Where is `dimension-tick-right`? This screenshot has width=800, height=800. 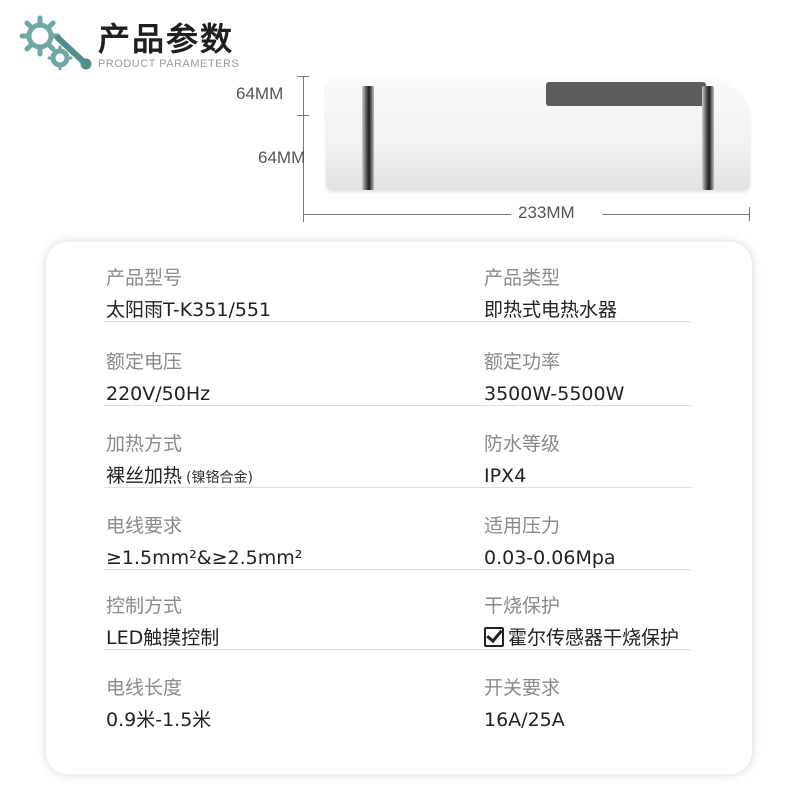
dimension-tick-right is located at coordinates (749, 214).